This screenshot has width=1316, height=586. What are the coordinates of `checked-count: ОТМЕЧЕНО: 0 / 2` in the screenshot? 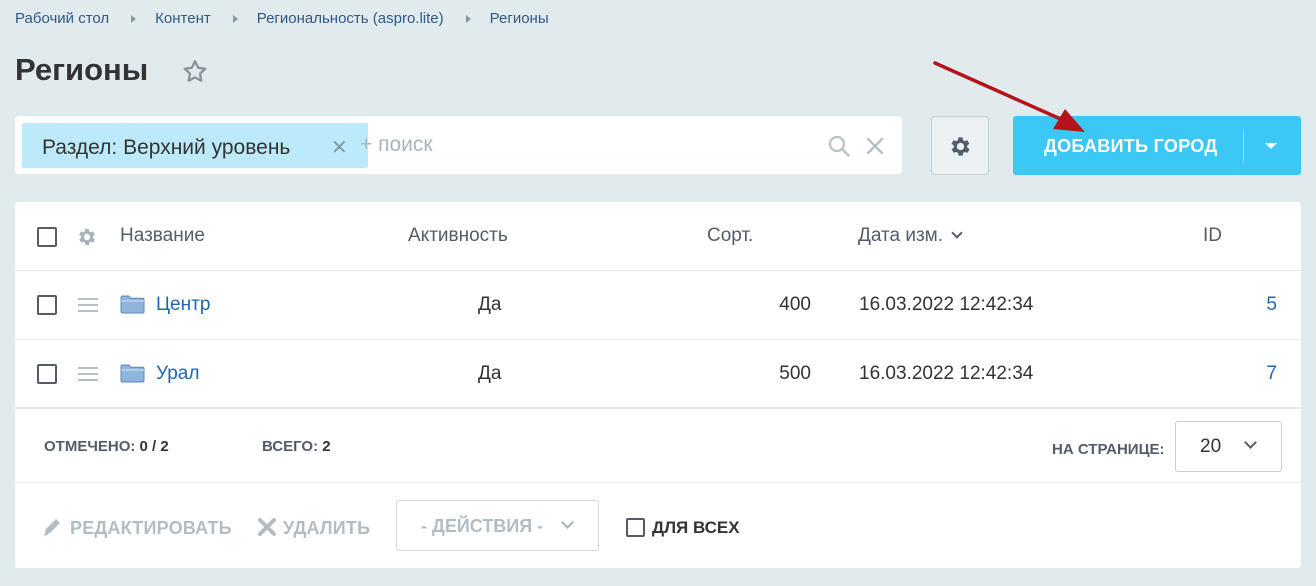 It's located at (106, 446).